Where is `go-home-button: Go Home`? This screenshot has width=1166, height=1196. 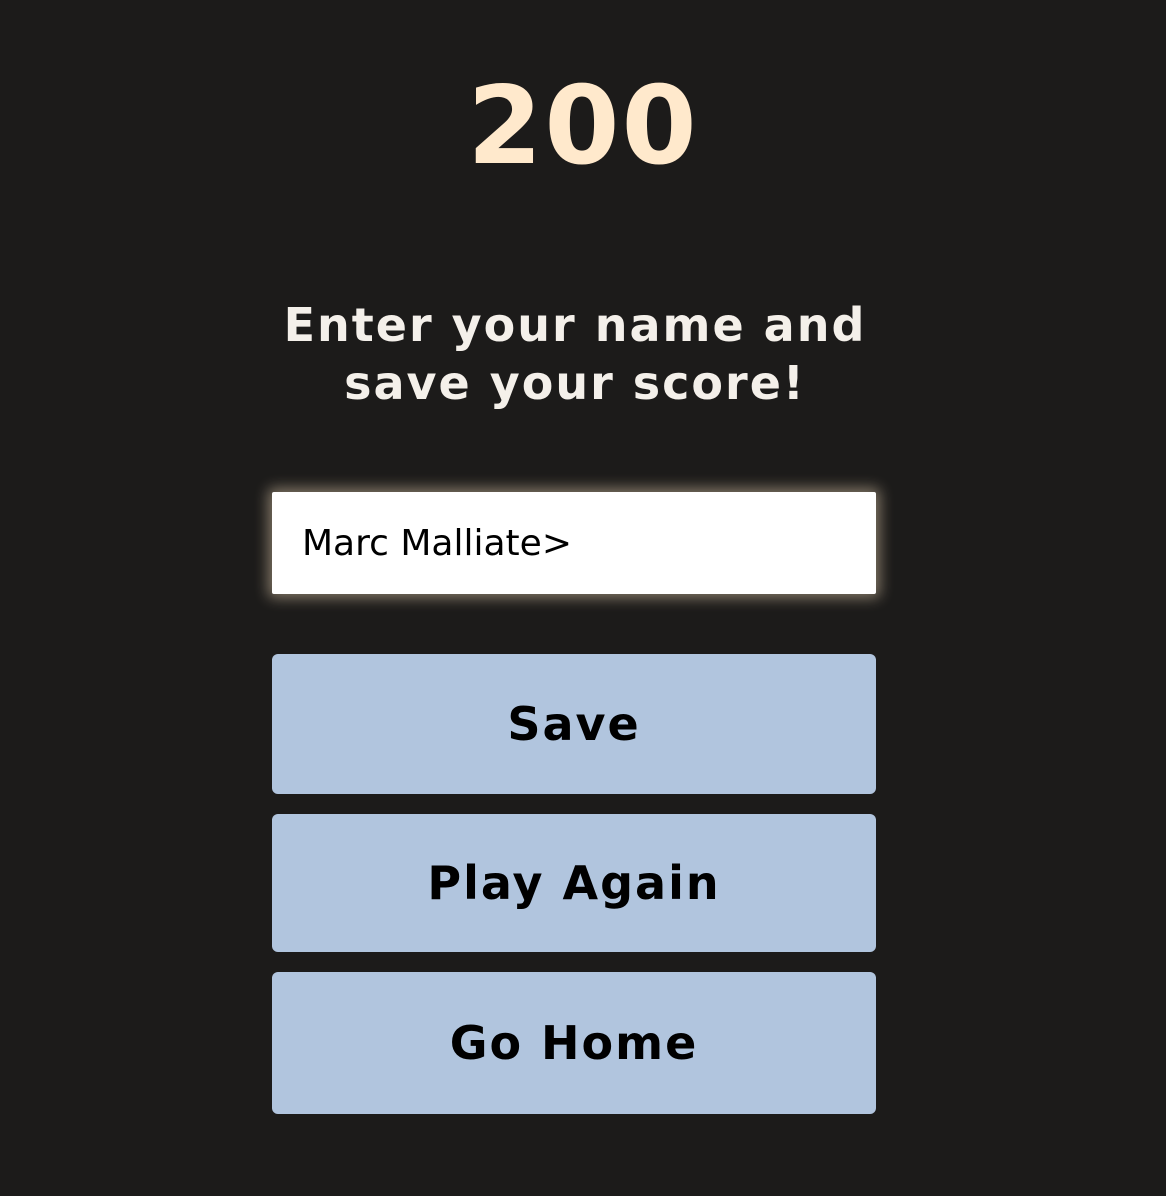
go-home-button: Go Home is located at coordinates (574, 1043).